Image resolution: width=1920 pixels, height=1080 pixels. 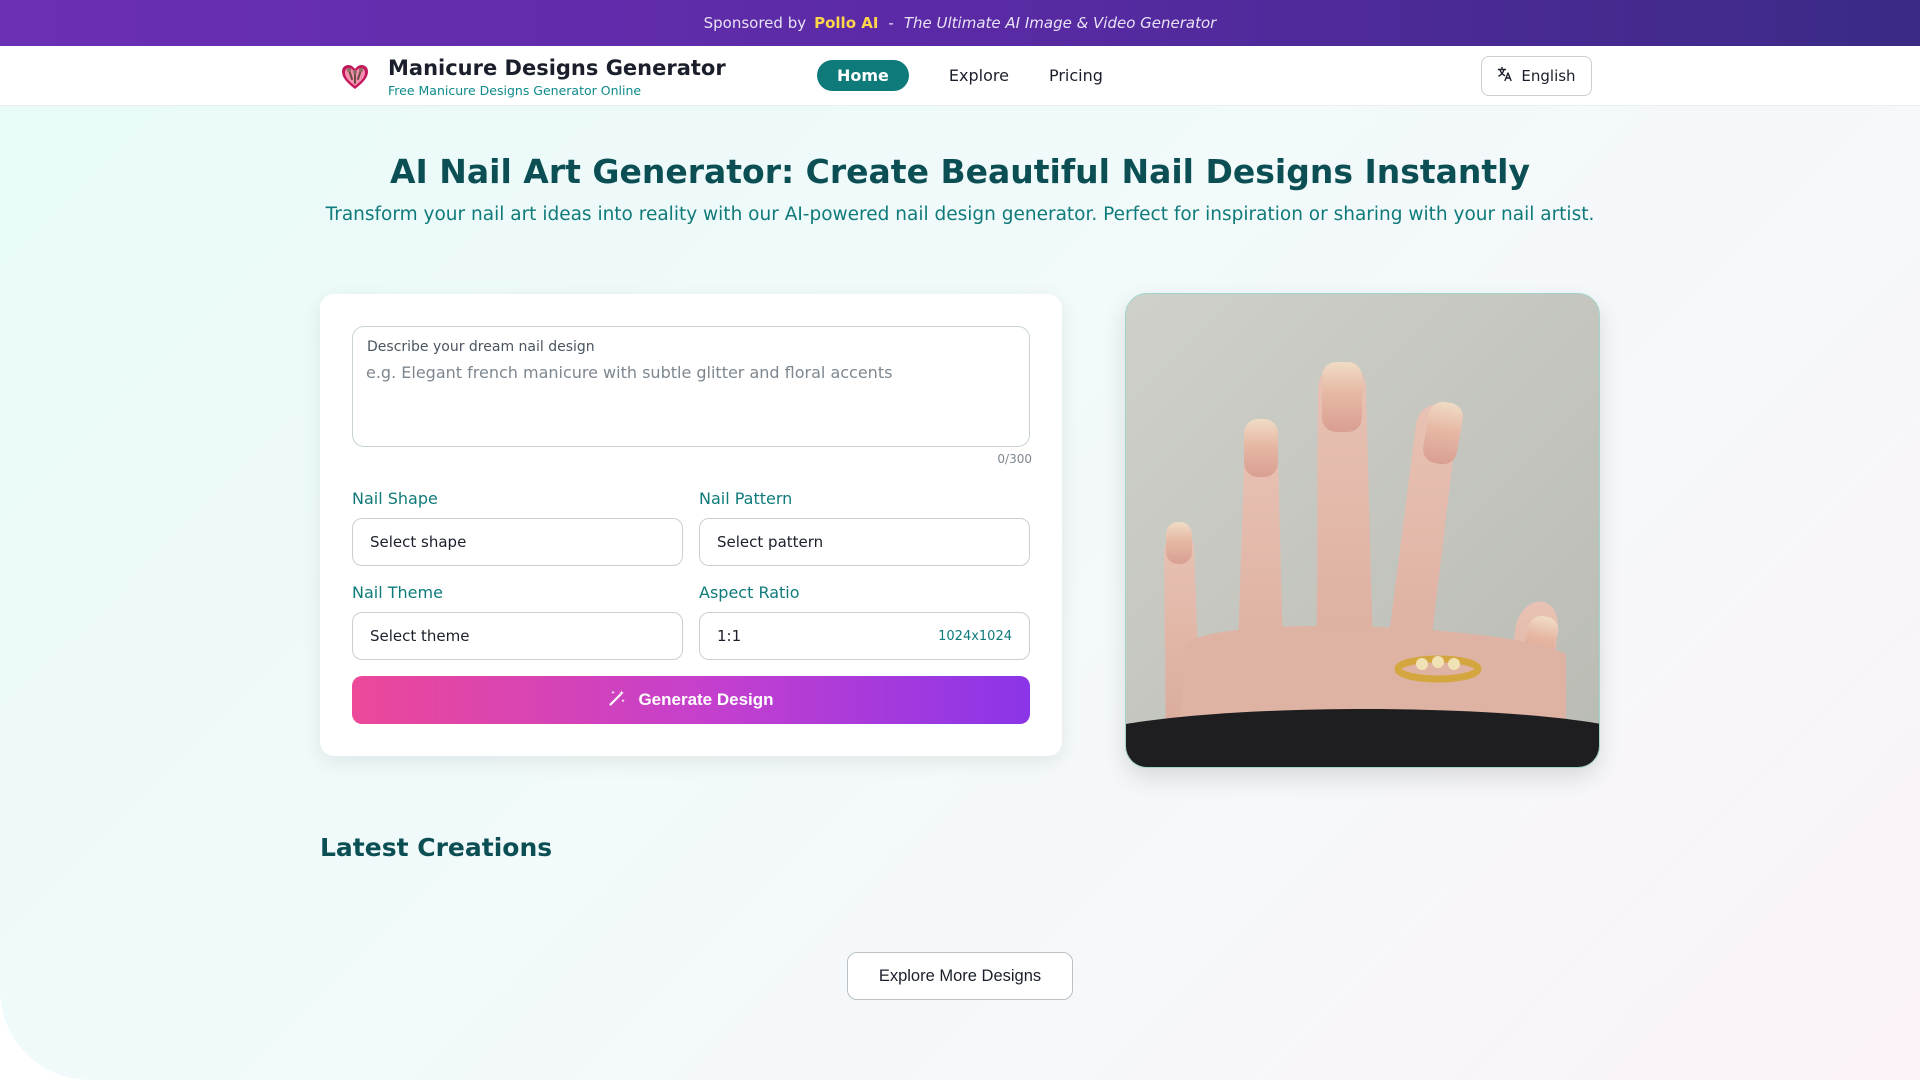 I want to click on aspect-ratio-size: 1024x1024, so click(x=975, y=636).